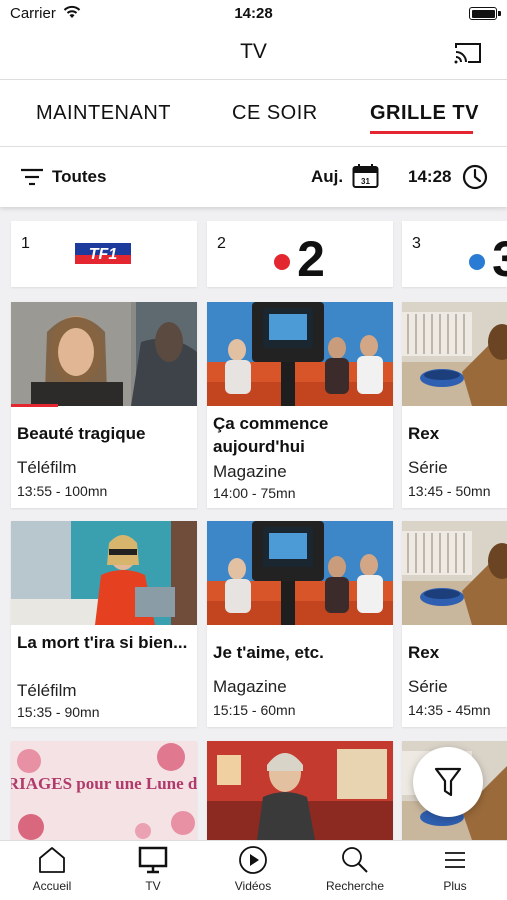  Describe the element at coordinates (52, 886) in the screenshot. I see `tab-bar-label: Accueil` at that location.